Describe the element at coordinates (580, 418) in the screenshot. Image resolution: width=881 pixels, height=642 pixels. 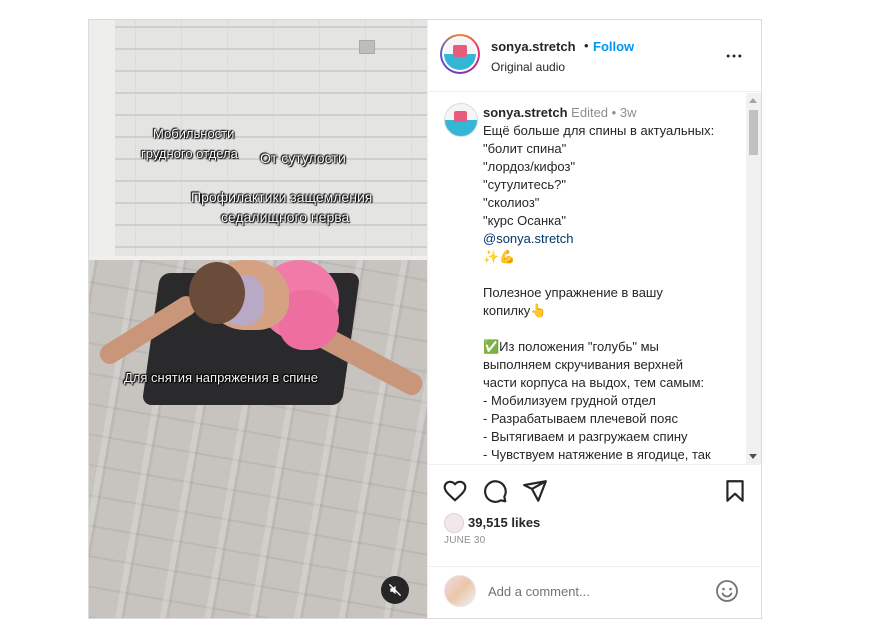
I see `caption-line: - Разрабатываем плечевой пояс` at that location.